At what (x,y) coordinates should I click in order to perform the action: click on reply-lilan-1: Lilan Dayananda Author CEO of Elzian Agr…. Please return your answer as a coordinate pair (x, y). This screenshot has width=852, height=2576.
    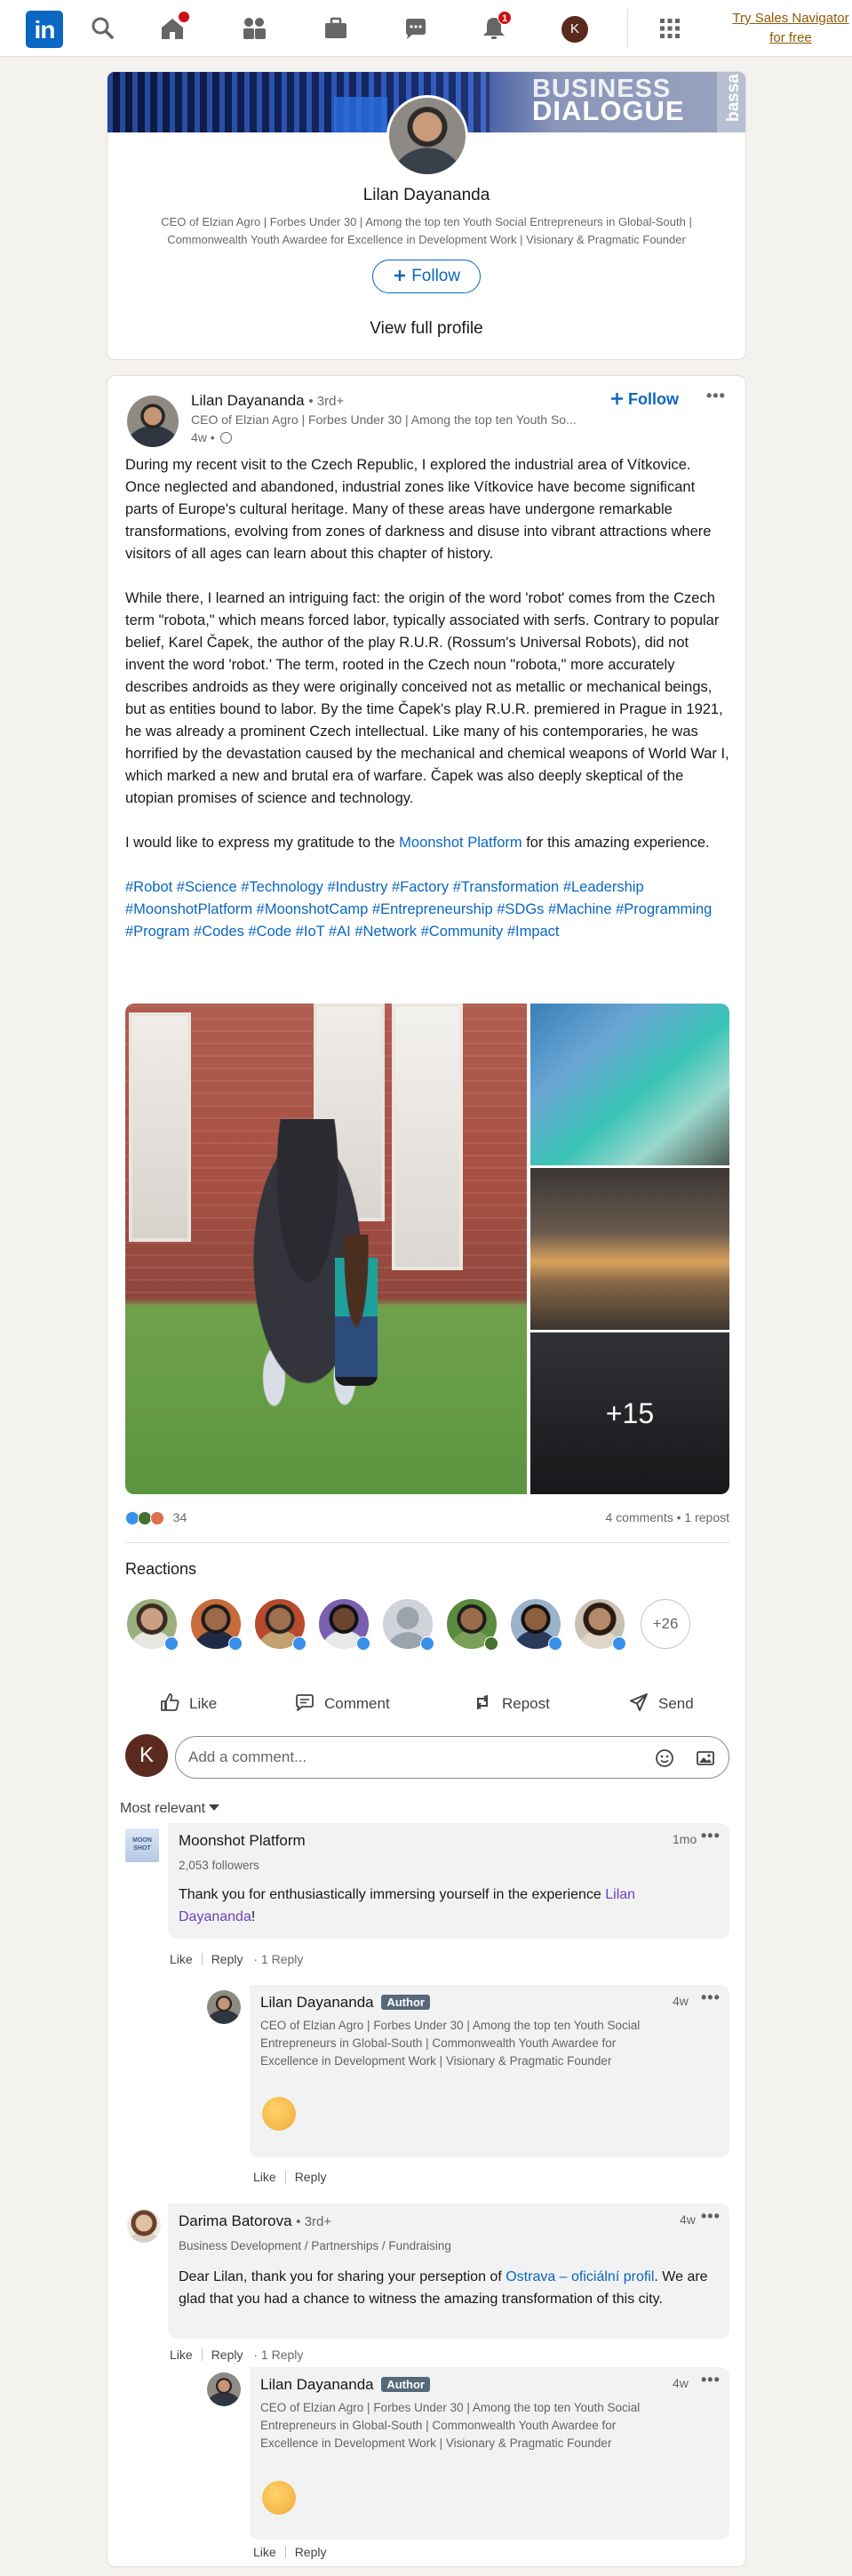
    Looking at the image, I should click on (490, 2071).